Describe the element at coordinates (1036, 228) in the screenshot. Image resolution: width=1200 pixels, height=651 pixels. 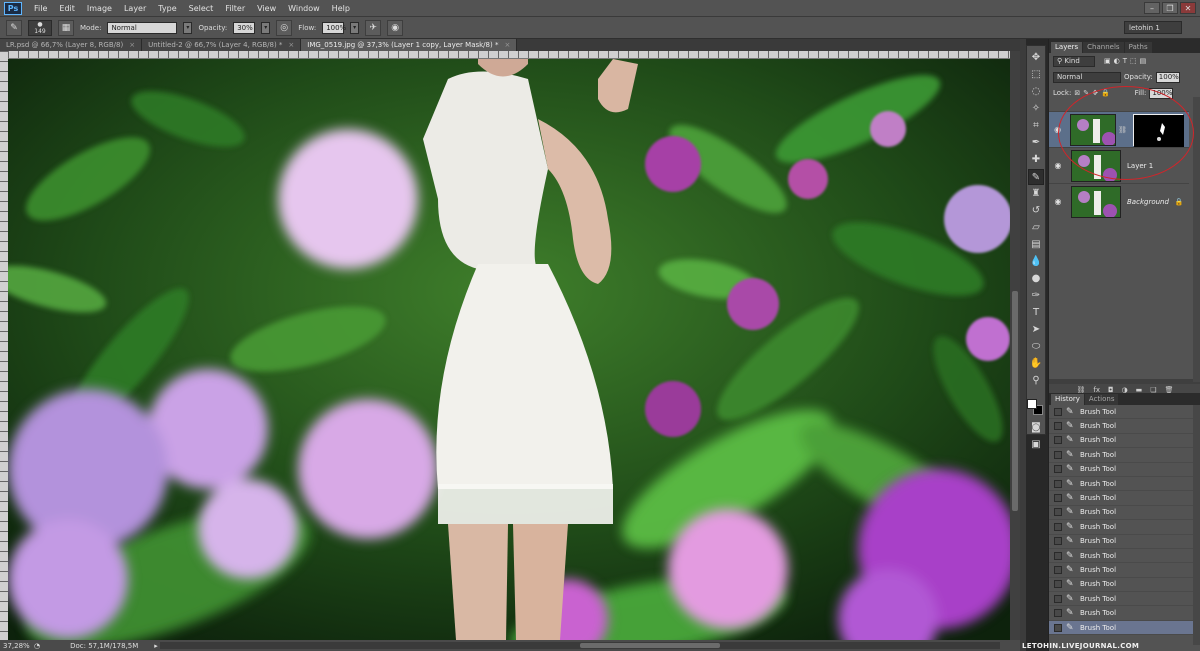
I see `eraser-tool-icon: ▱` at that location.